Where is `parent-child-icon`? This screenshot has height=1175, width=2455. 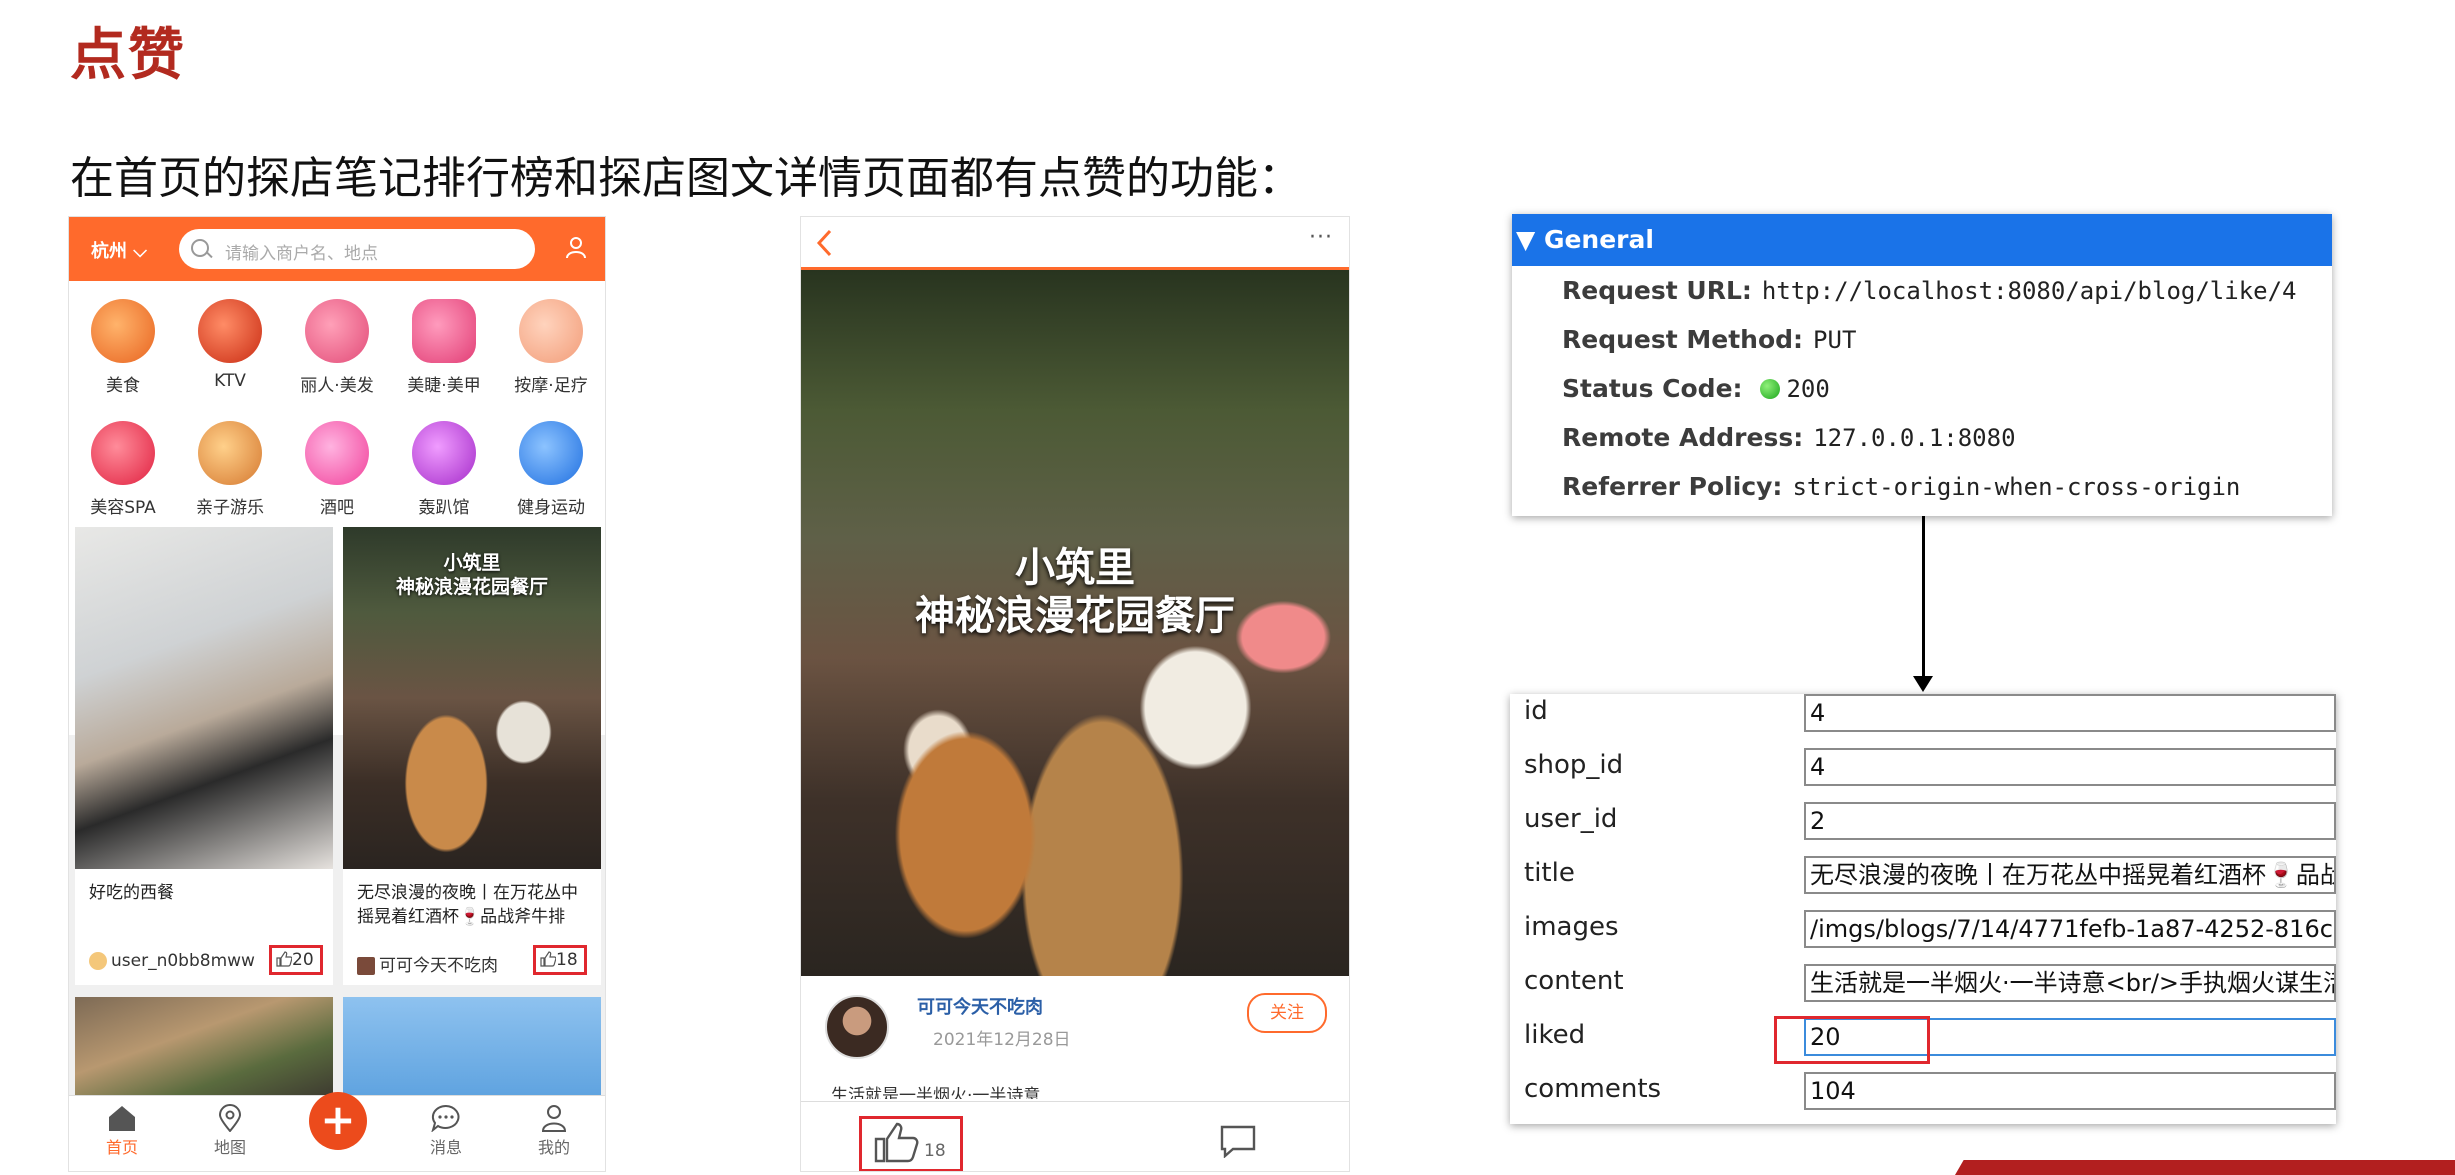 parent-child-icon is located at coordinates (230, 453).